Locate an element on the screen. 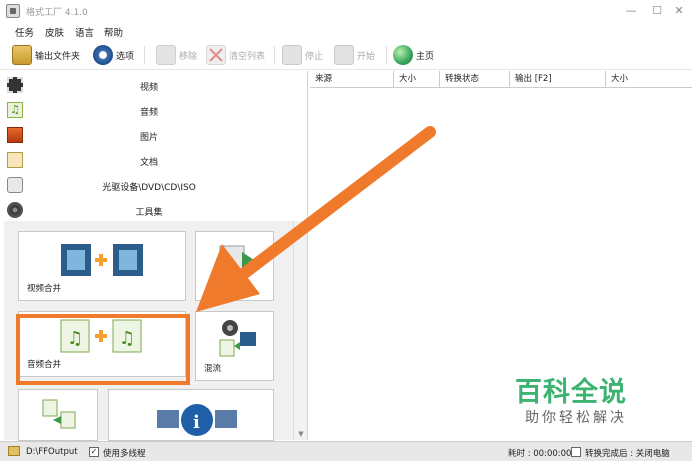  minimize-button: — is located at coordinates (631, 11).